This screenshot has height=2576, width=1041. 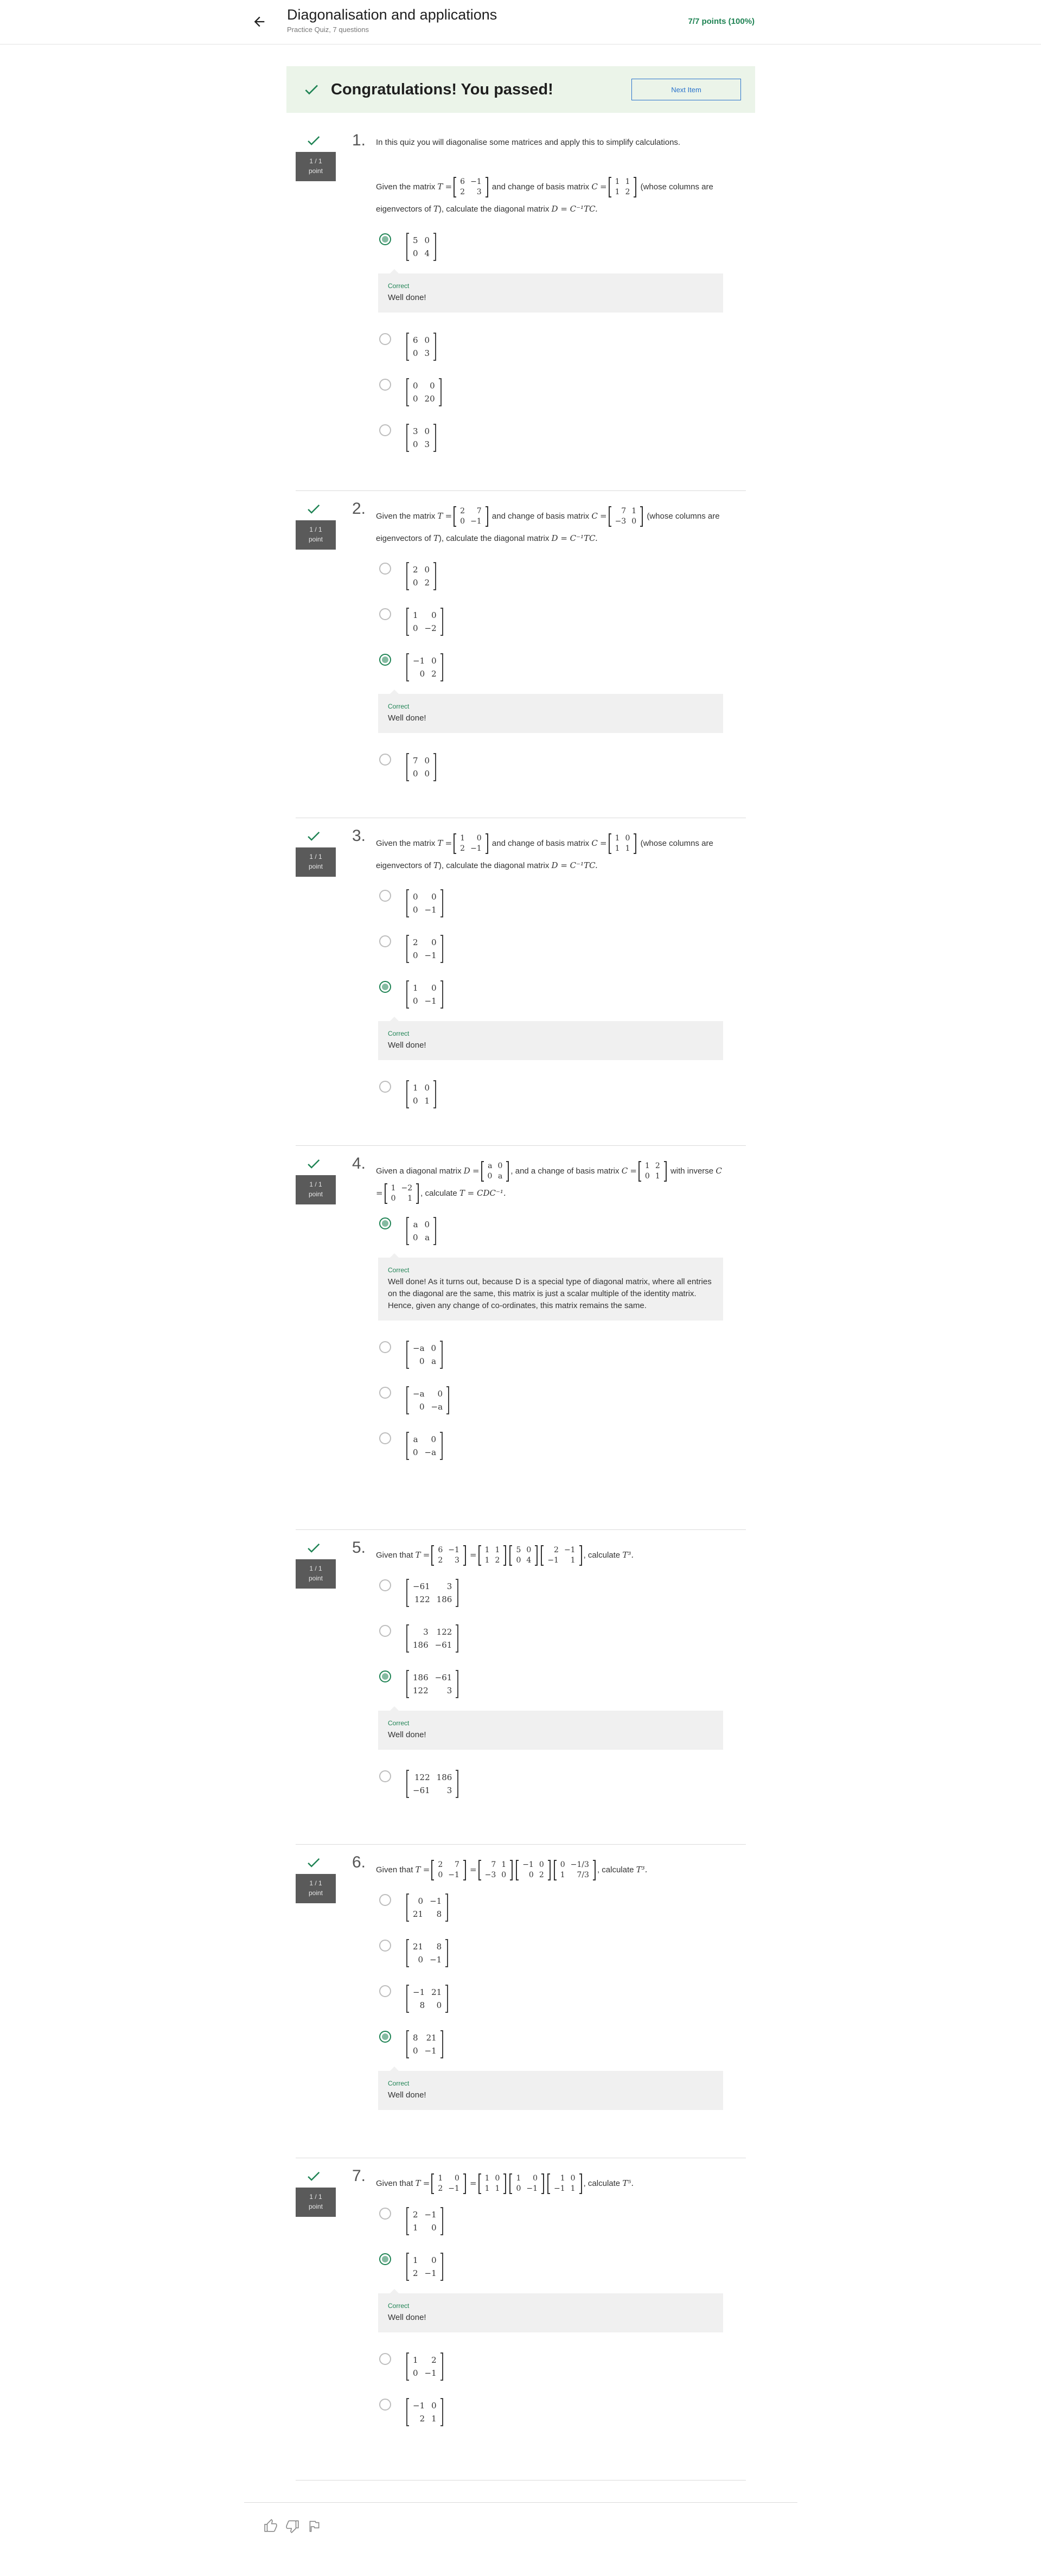 I want to click on matrix-entry: 1, so click(x=627, y=182).